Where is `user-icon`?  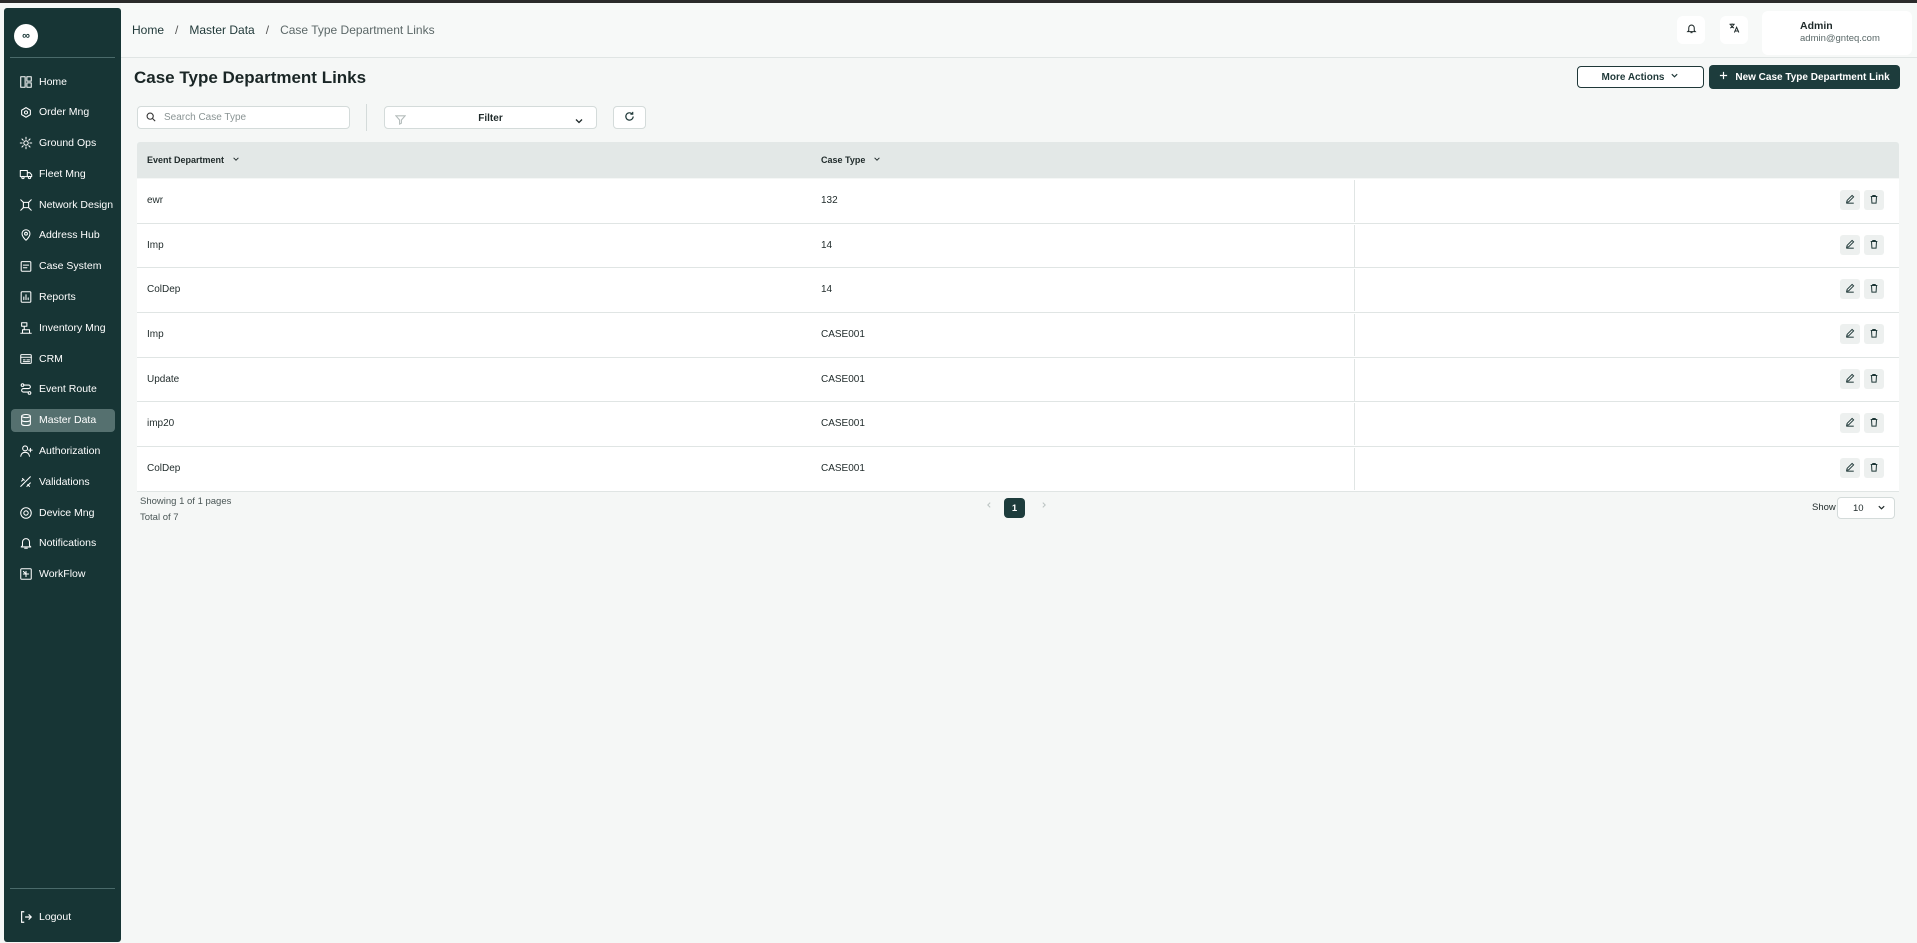
user-icon is located at coordinates (26, 451).